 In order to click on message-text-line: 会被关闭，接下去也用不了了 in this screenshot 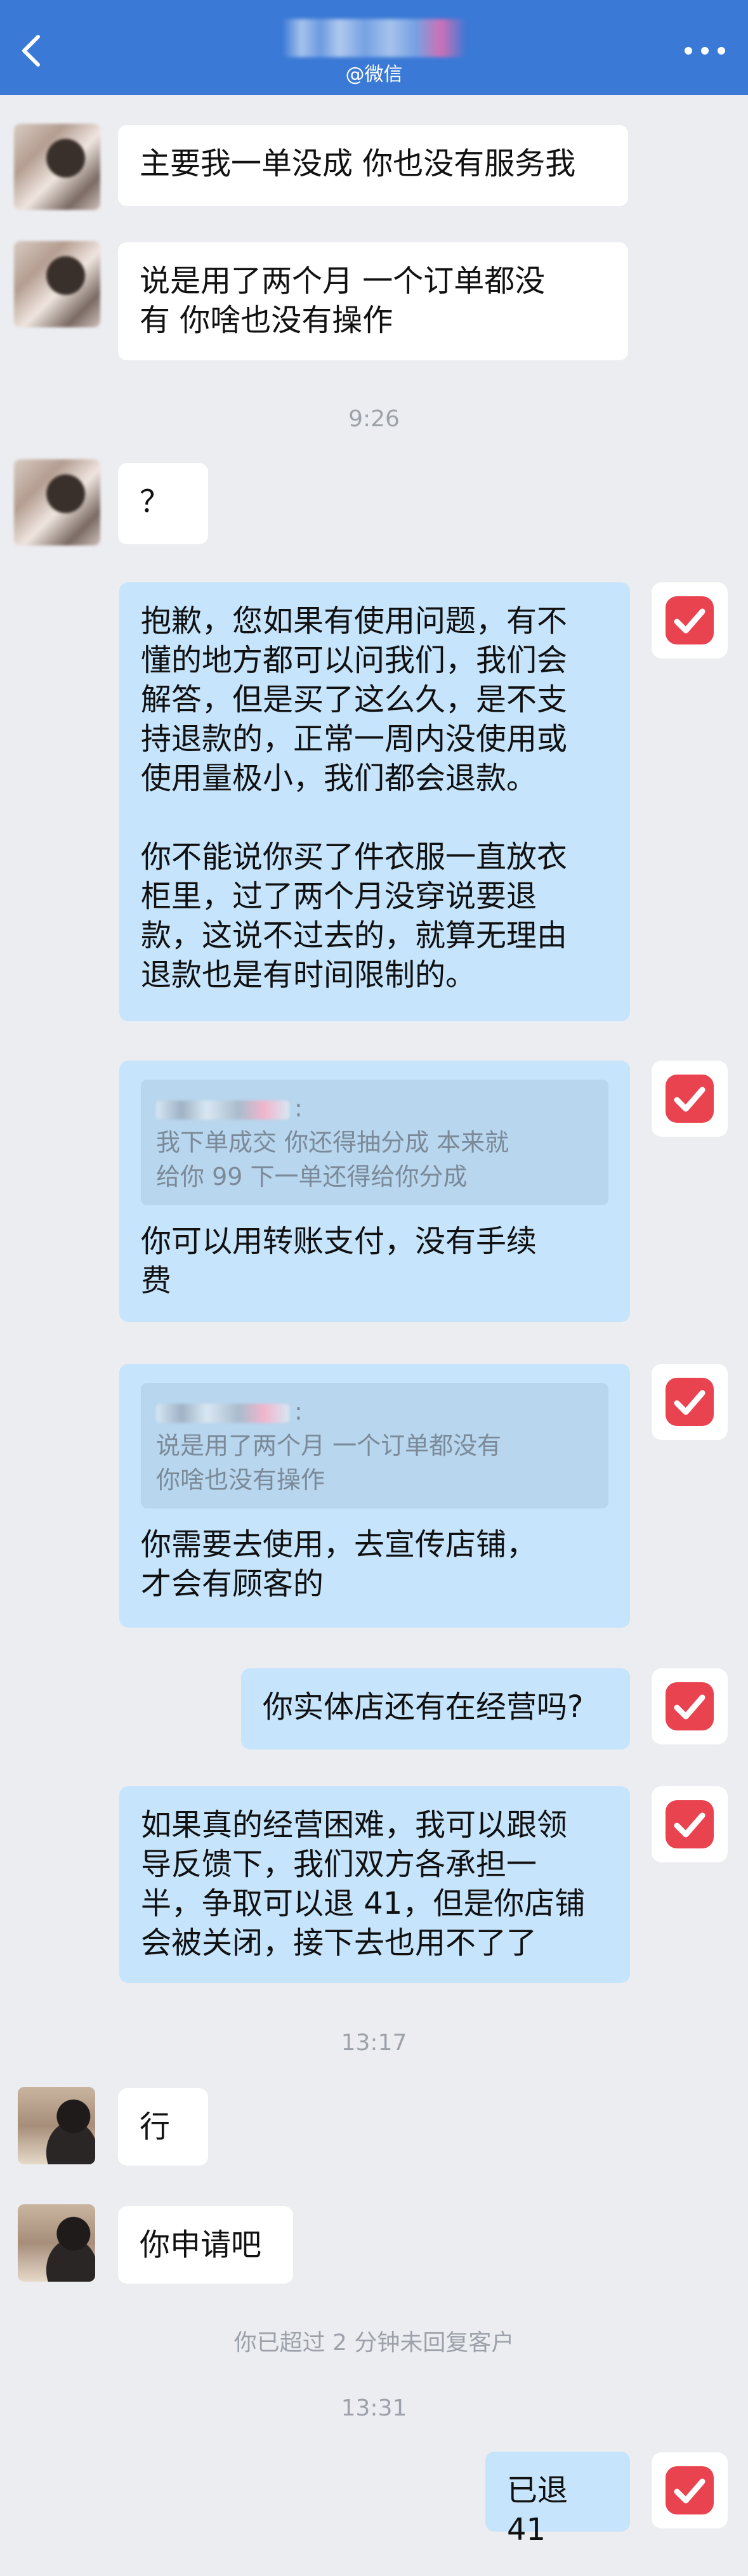, I will do `click(339, 1943)`.